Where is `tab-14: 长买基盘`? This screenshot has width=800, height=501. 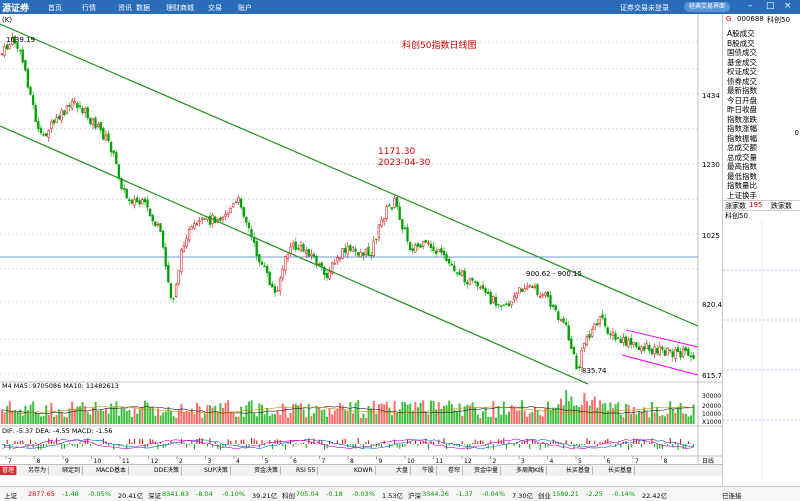 tab-14: 长买基盘 is located at coordinates (578, 470).